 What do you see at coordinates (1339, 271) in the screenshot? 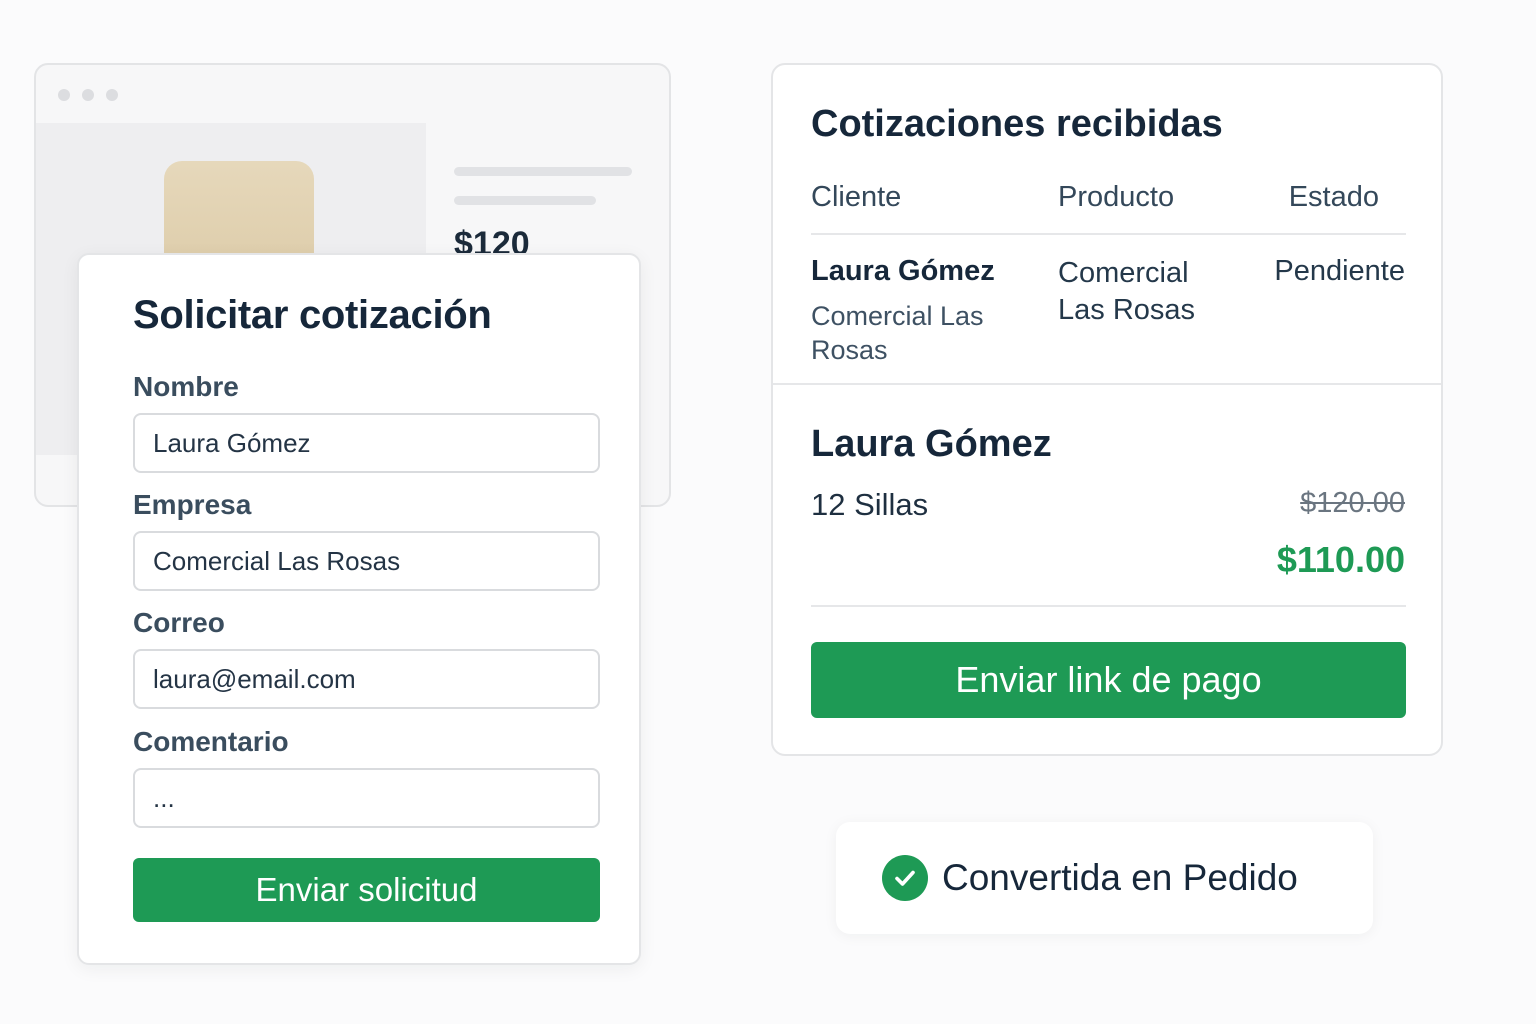
I see `status-badge: Pendiente` at bounding box center [1339, 271].